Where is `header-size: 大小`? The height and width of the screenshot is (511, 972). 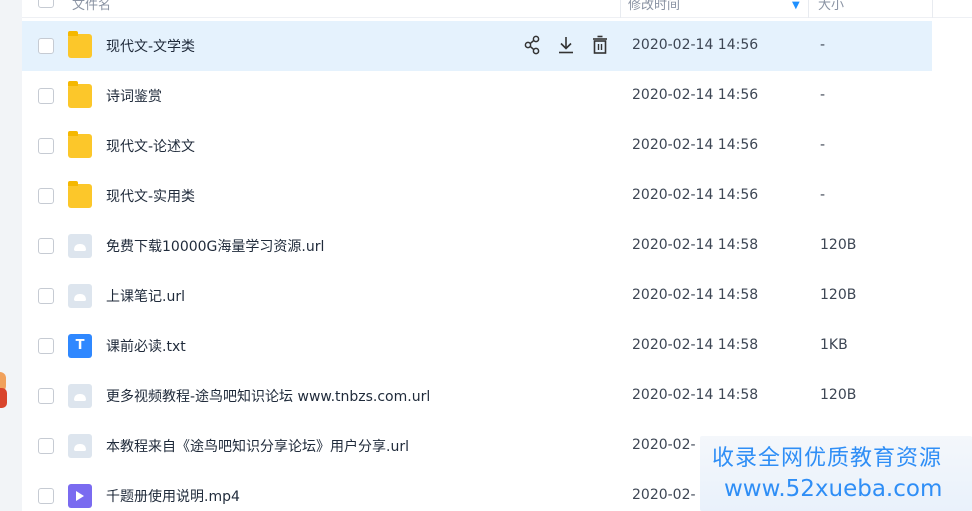
header-size: 大小 is located at coordinates (831, 6).